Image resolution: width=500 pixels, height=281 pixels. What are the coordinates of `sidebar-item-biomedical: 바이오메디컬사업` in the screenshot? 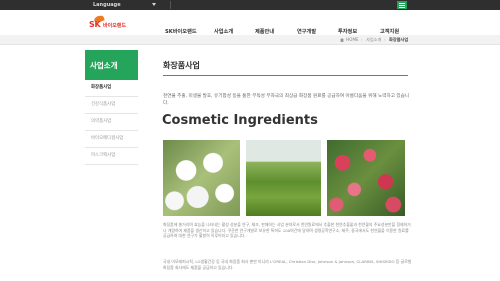 It's located at (111, 139).